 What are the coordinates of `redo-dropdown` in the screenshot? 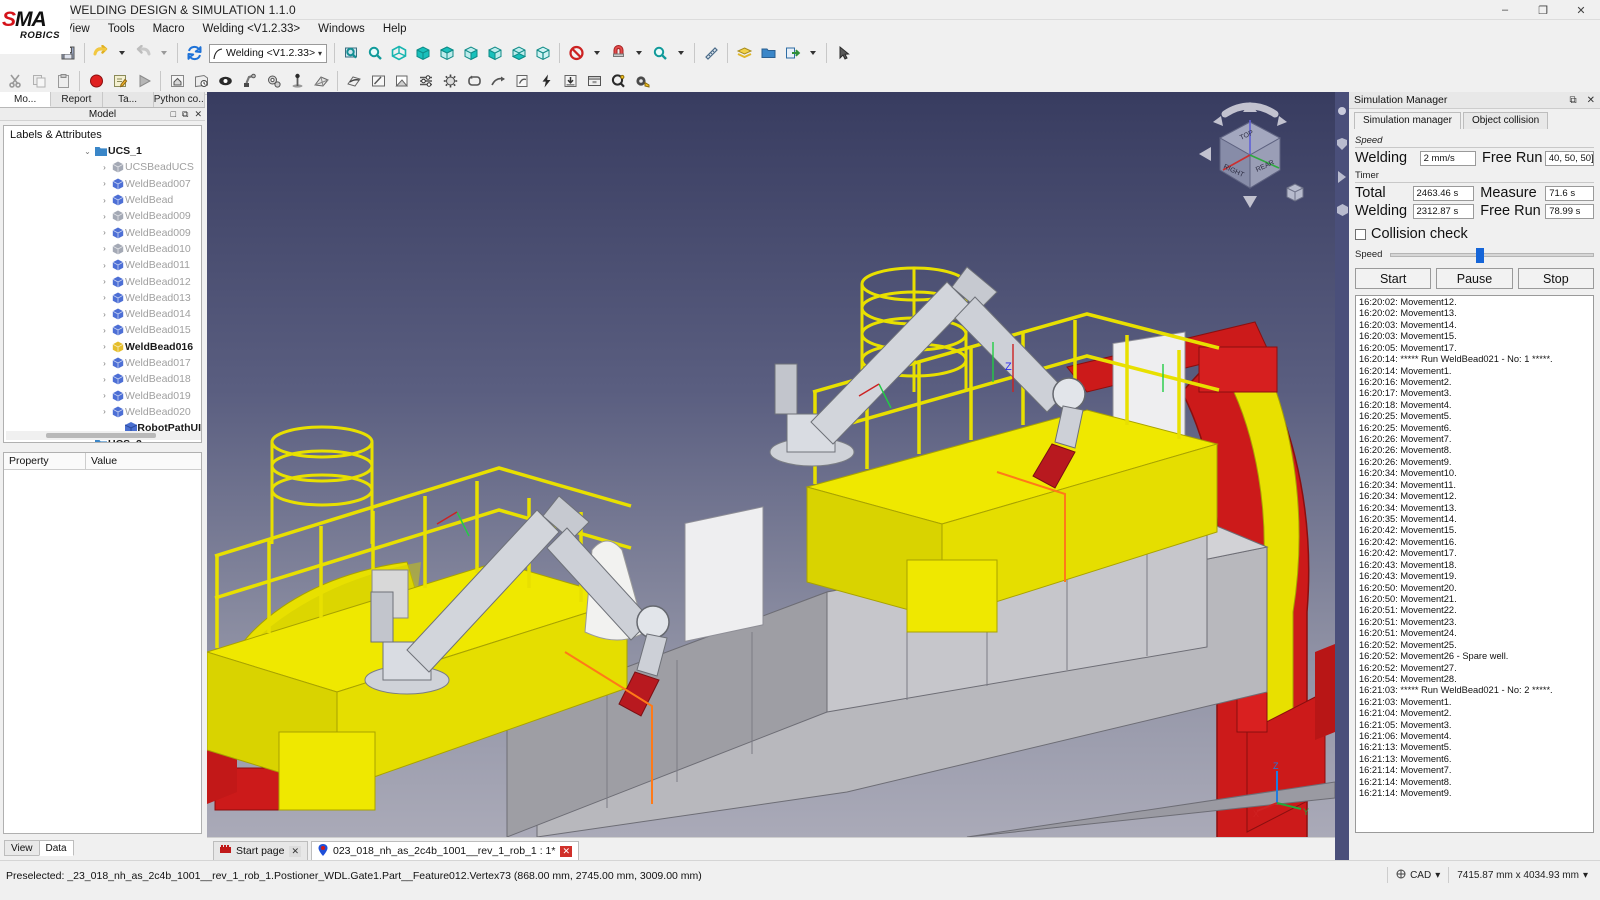 It's located at (164, 53).